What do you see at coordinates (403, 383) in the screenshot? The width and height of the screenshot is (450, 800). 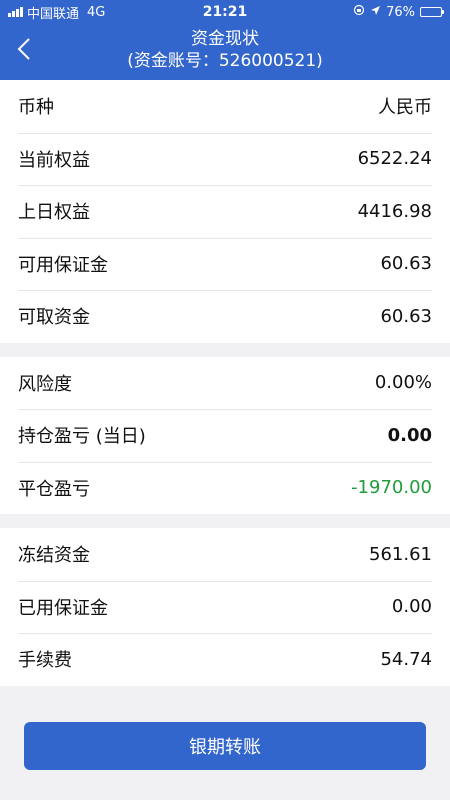 I see `row-value: 0.00%` at bounding box center [403, 383].